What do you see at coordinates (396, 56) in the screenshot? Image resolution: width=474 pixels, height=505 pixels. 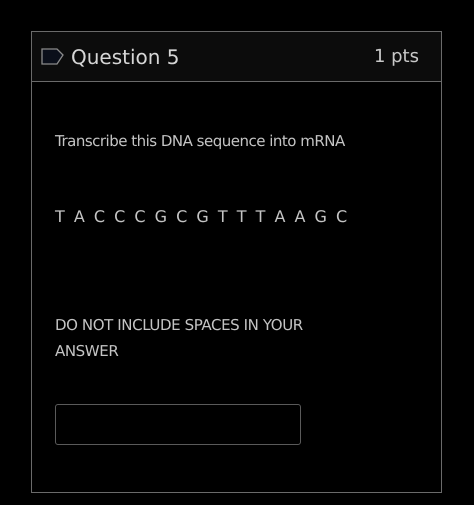 I see `points-label: 1 pts` at bounding box center [396, 56].